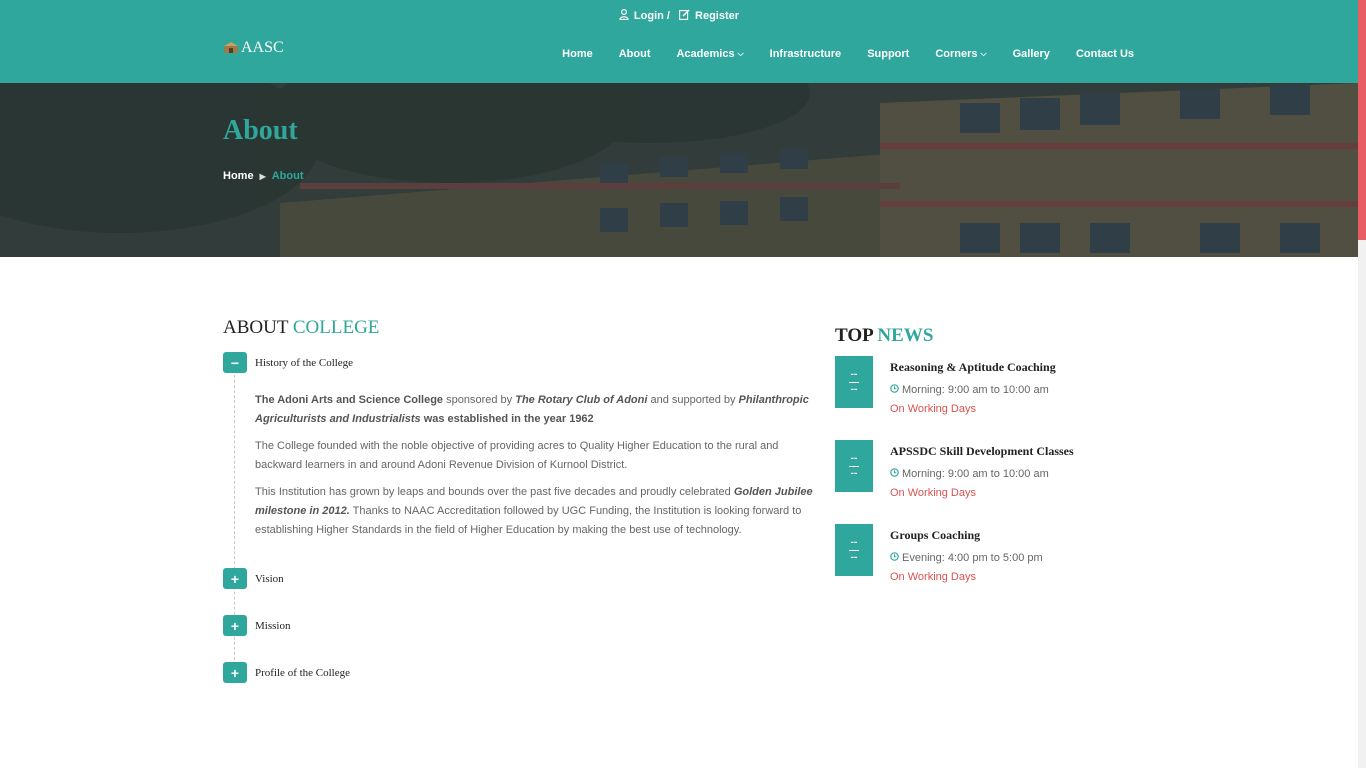 The image size is (1366, 768). What do you see at coordinates (235, 362) in the screenshot?
I see `accordion-toggle-history: −` at bounding box center [235, 362].